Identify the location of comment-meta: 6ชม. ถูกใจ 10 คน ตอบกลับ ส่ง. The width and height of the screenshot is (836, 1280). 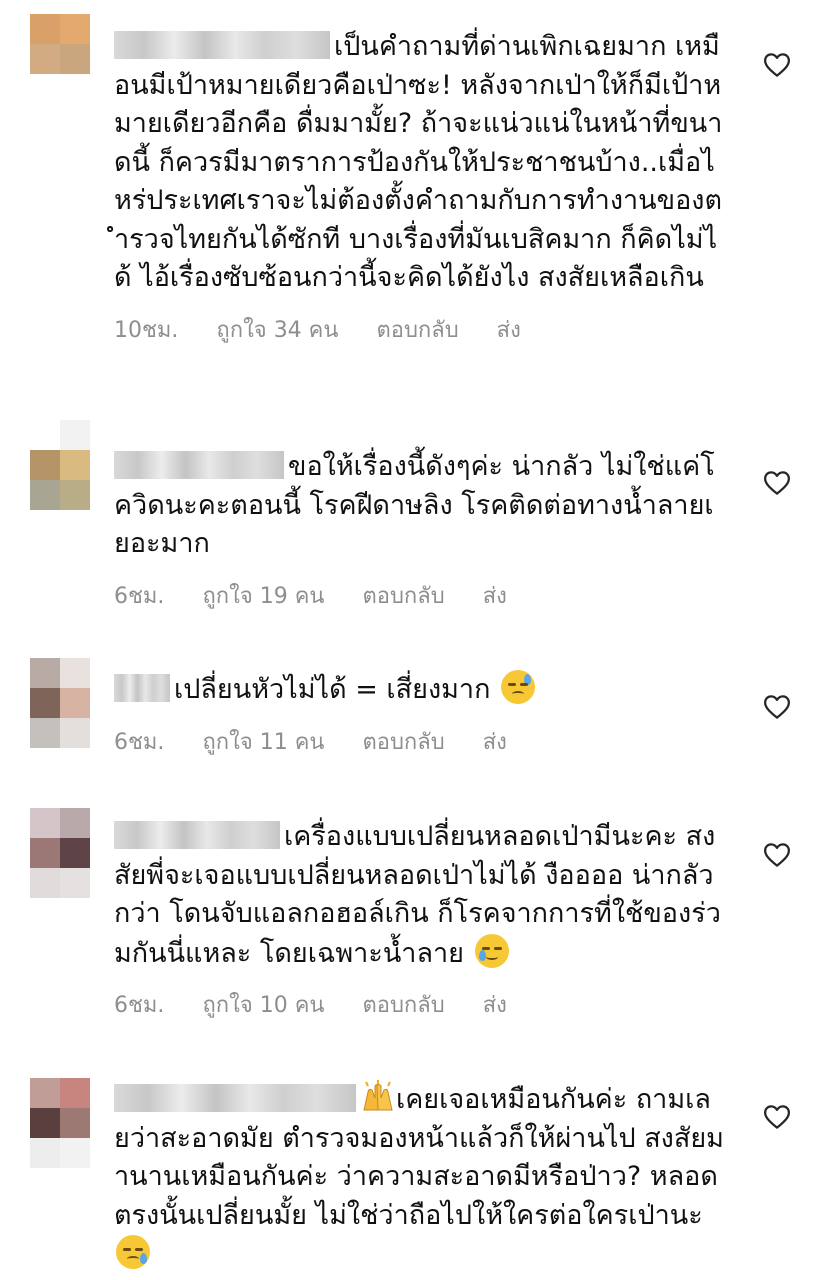
(419, 1004).